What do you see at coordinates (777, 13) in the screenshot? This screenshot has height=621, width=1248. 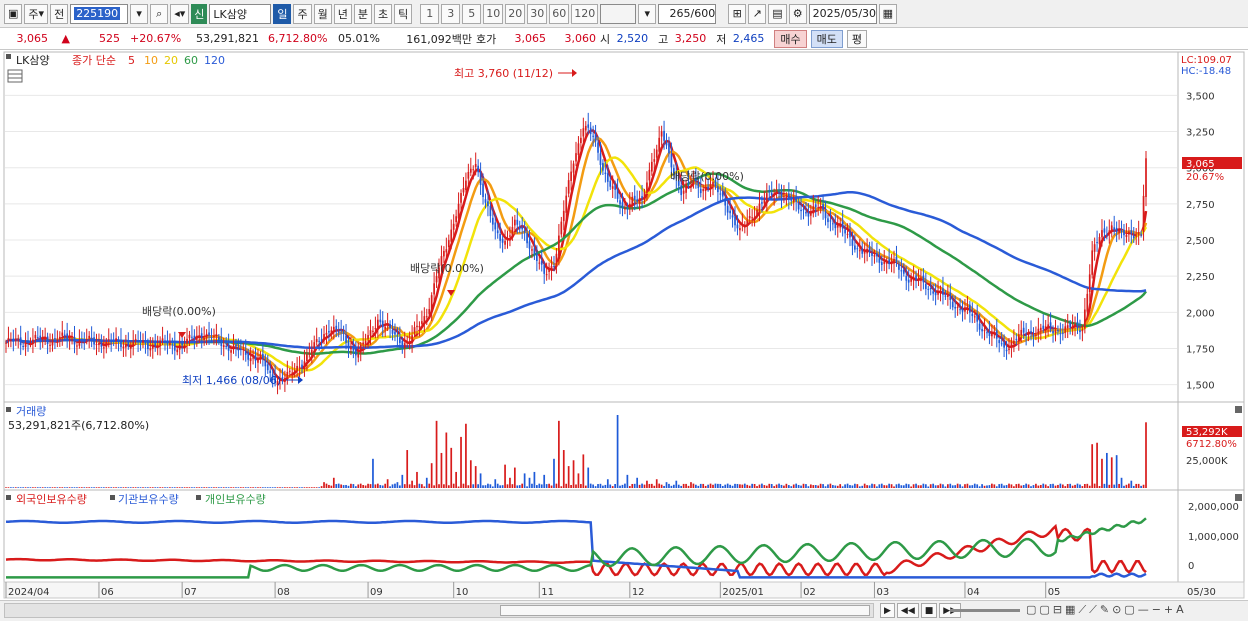 I see `save-icon: ▤` at bounding box center [777, 13].